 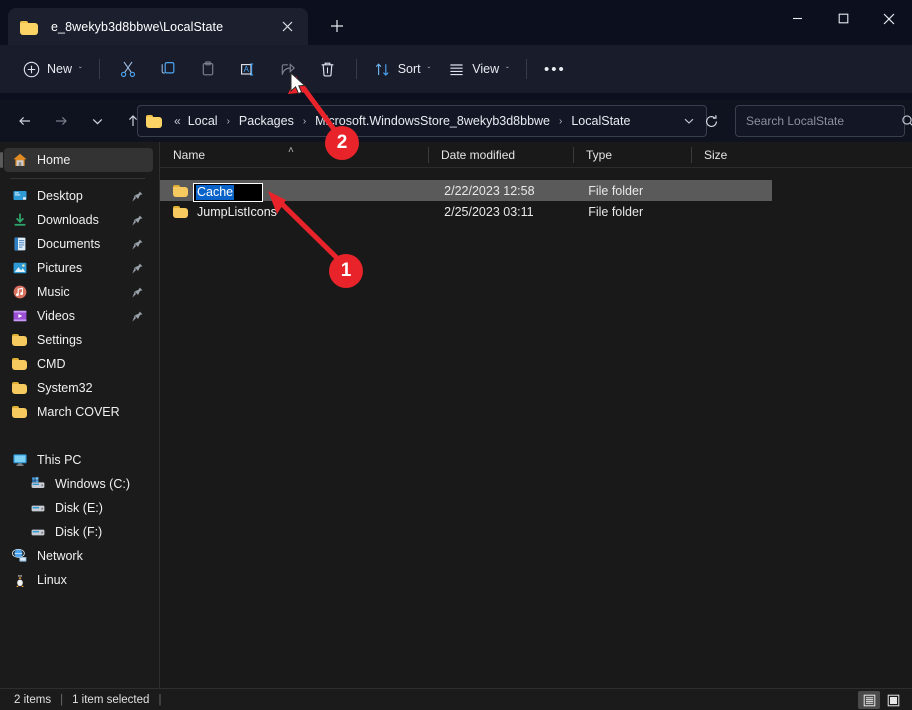 I want to click on breadcrumb-overflow: «, so click(x=177, y=121).